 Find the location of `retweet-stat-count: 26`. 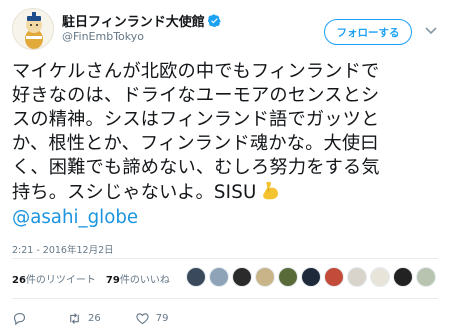

retweet-stat-count: 26 is located at coordinates (19, 280).